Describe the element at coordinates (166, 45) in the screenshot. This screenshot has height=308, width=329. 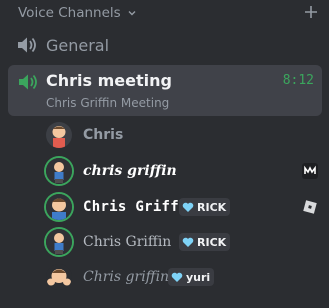
I see `voice-channel-general: General` at that location.